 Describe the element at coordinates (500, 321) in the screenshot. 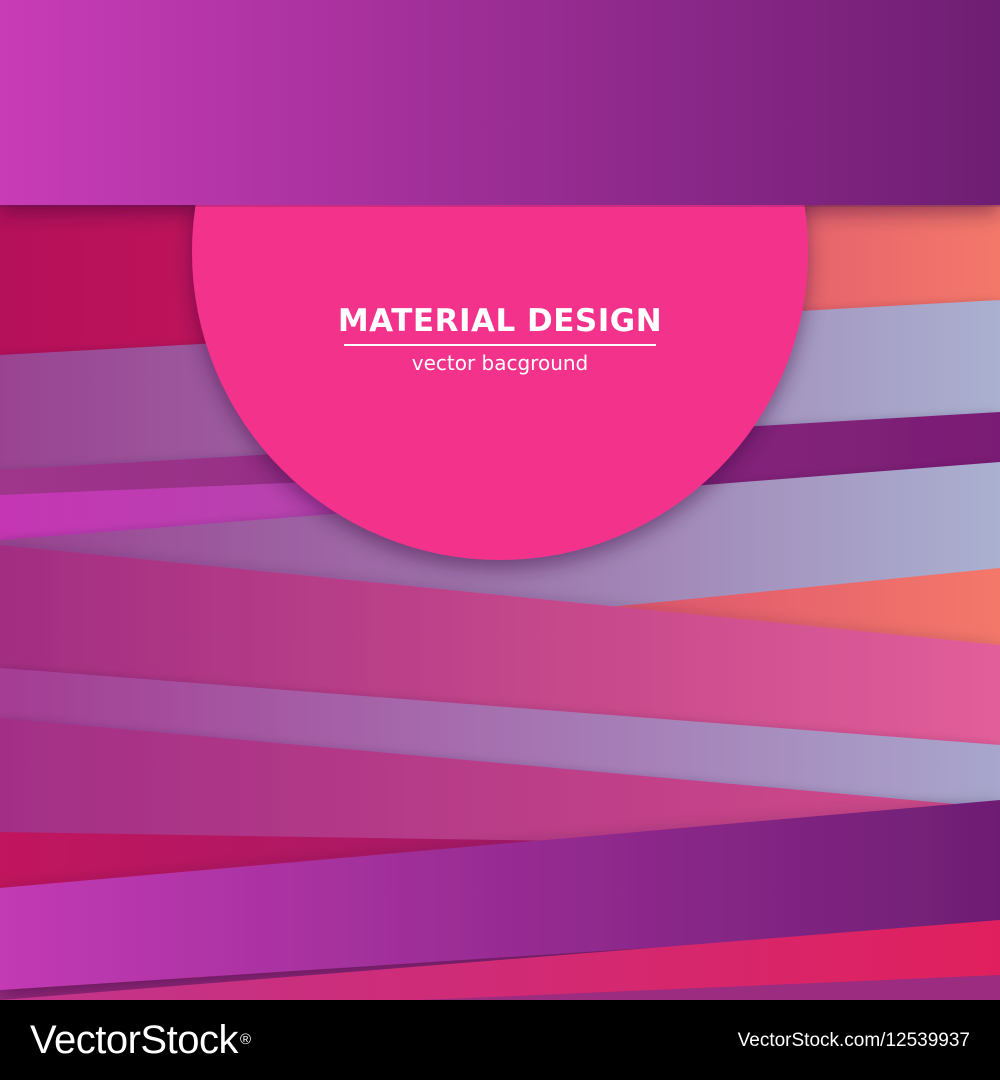

I see `headline-title: MATERIAL DESIGN` at that location.